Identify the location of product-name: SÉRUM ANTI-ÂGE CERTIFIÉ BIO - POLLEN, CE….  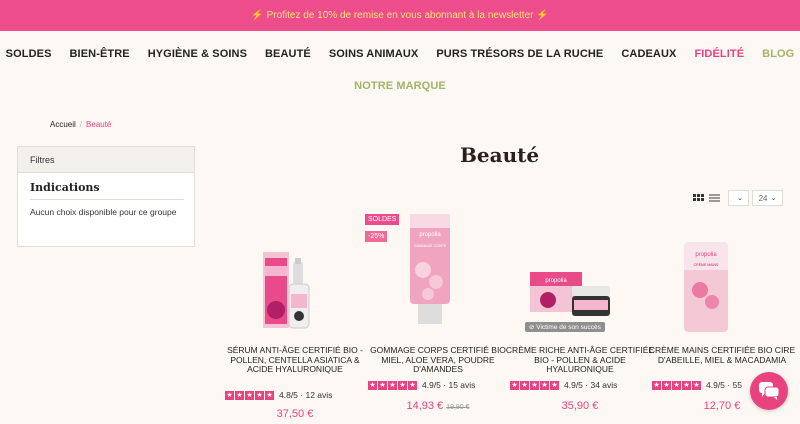
(295, 360).